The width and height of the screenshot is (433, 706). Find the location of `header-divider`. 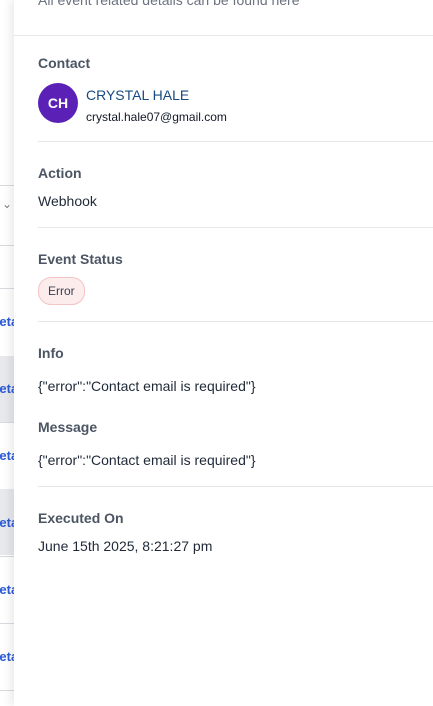

header-divider is located at coordinates (223, 35).